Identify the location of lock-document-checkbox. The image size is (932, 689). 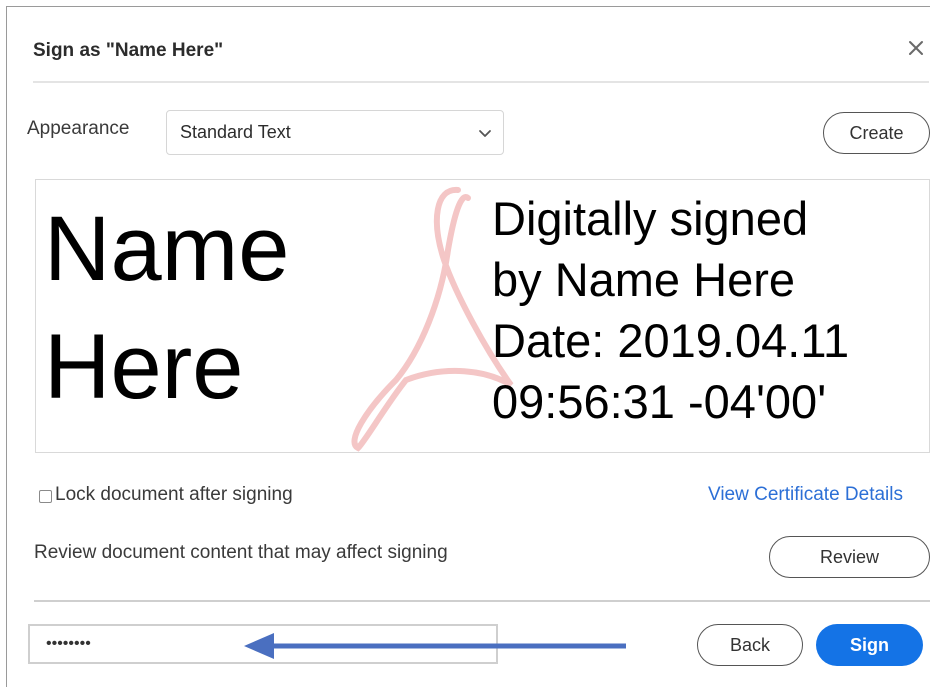
(45, 496).